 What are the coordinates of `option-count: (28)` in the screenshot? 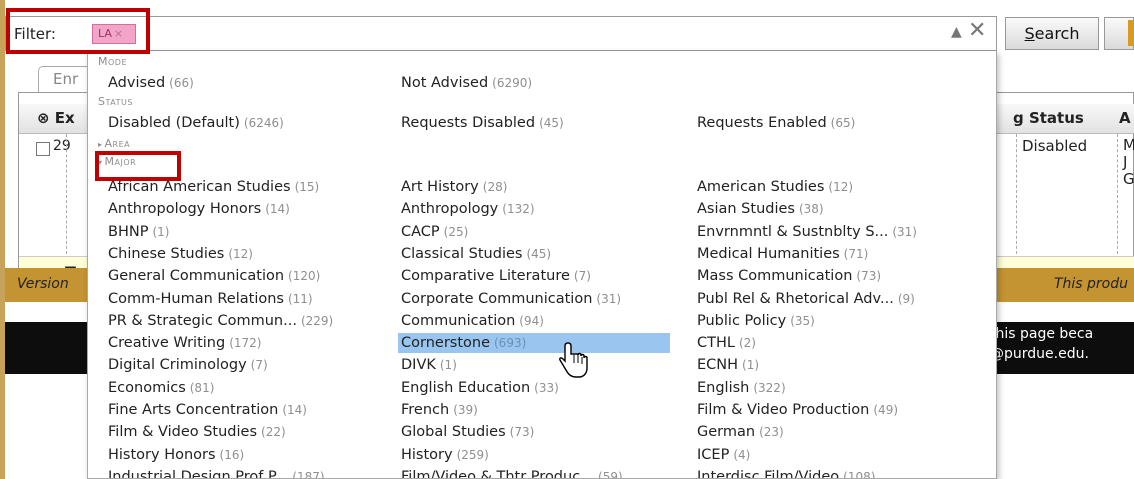 It's located at (495, 187).